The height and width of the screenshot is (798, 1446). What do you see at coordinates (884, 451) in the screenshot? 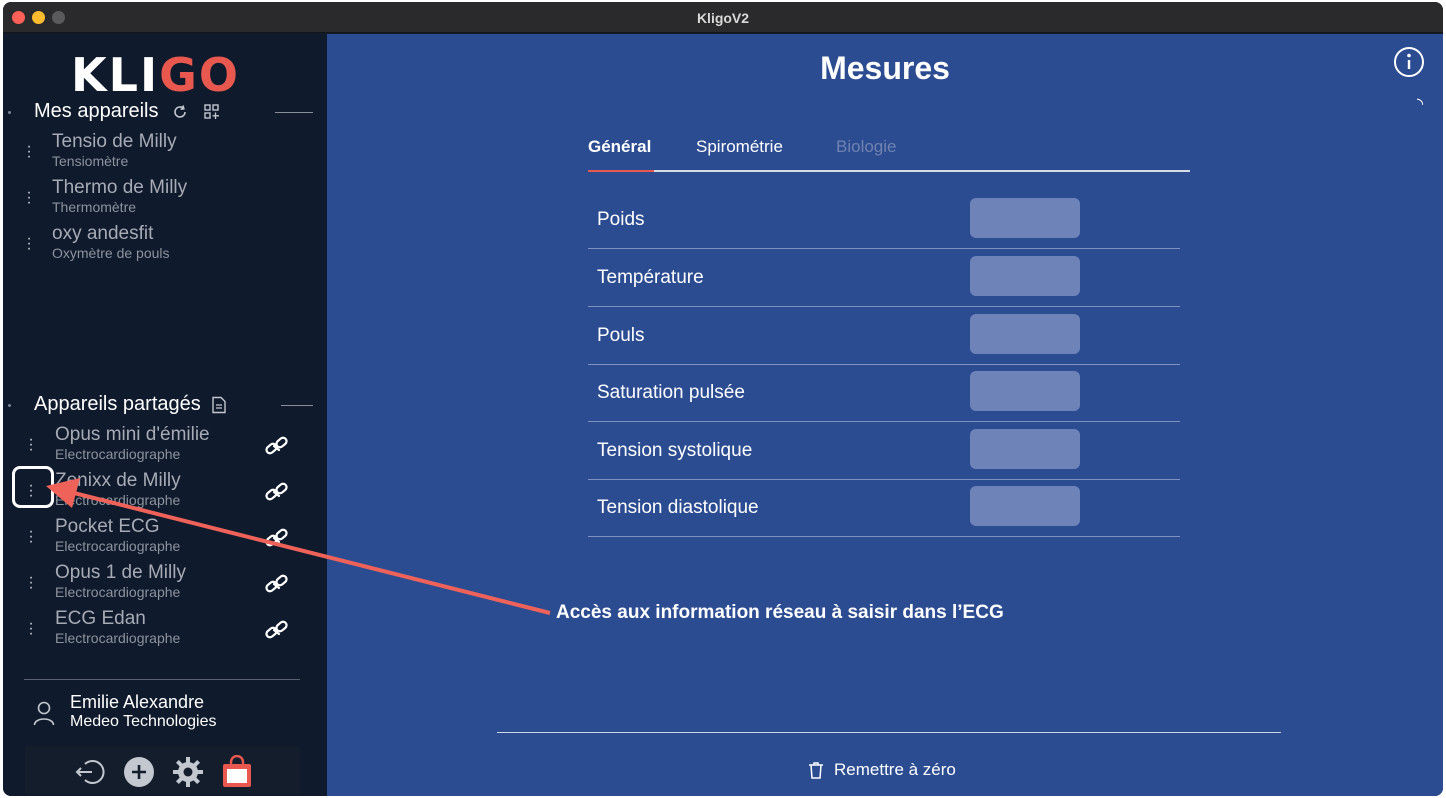
I see `measure-row: Tension systolique` at bounding box center [884, 451].